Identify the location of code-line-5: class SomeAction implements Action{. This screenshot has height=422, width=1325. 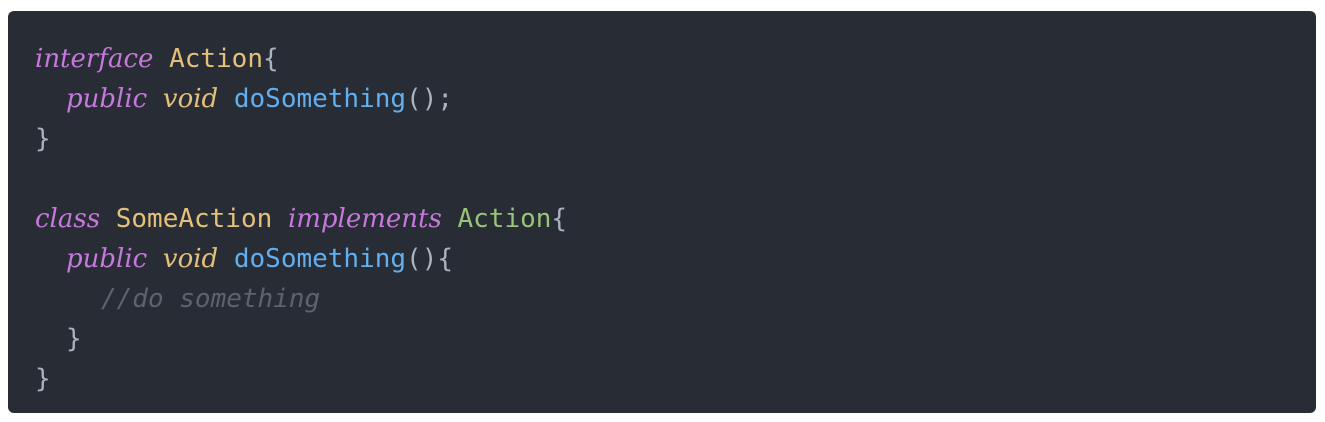
(675, 219).